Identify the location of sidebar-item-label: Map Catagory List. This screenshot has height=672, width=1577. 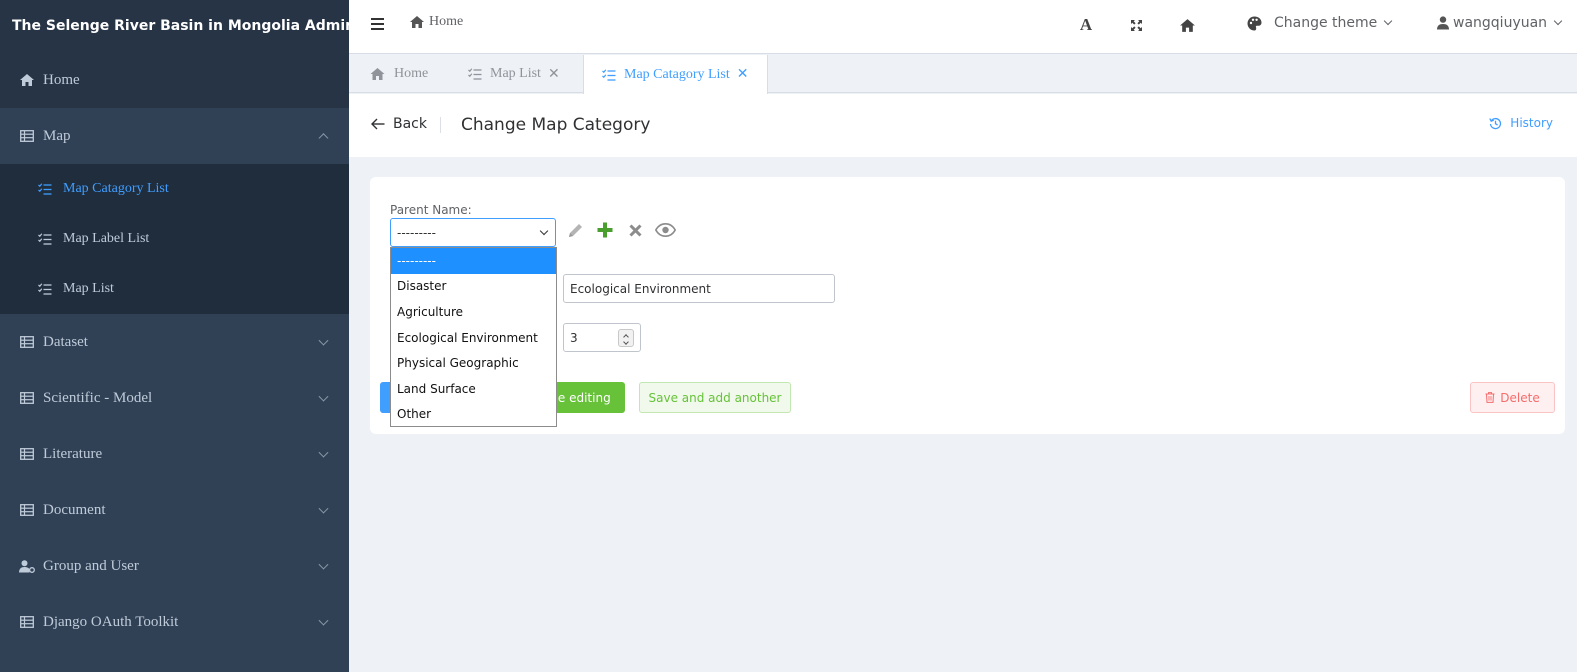
(116, 188).